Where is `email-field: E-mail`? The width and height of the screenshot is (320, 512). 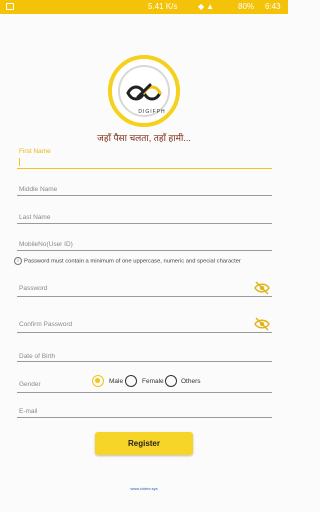 email-field: E-mail is located at coordinates (144, 410).